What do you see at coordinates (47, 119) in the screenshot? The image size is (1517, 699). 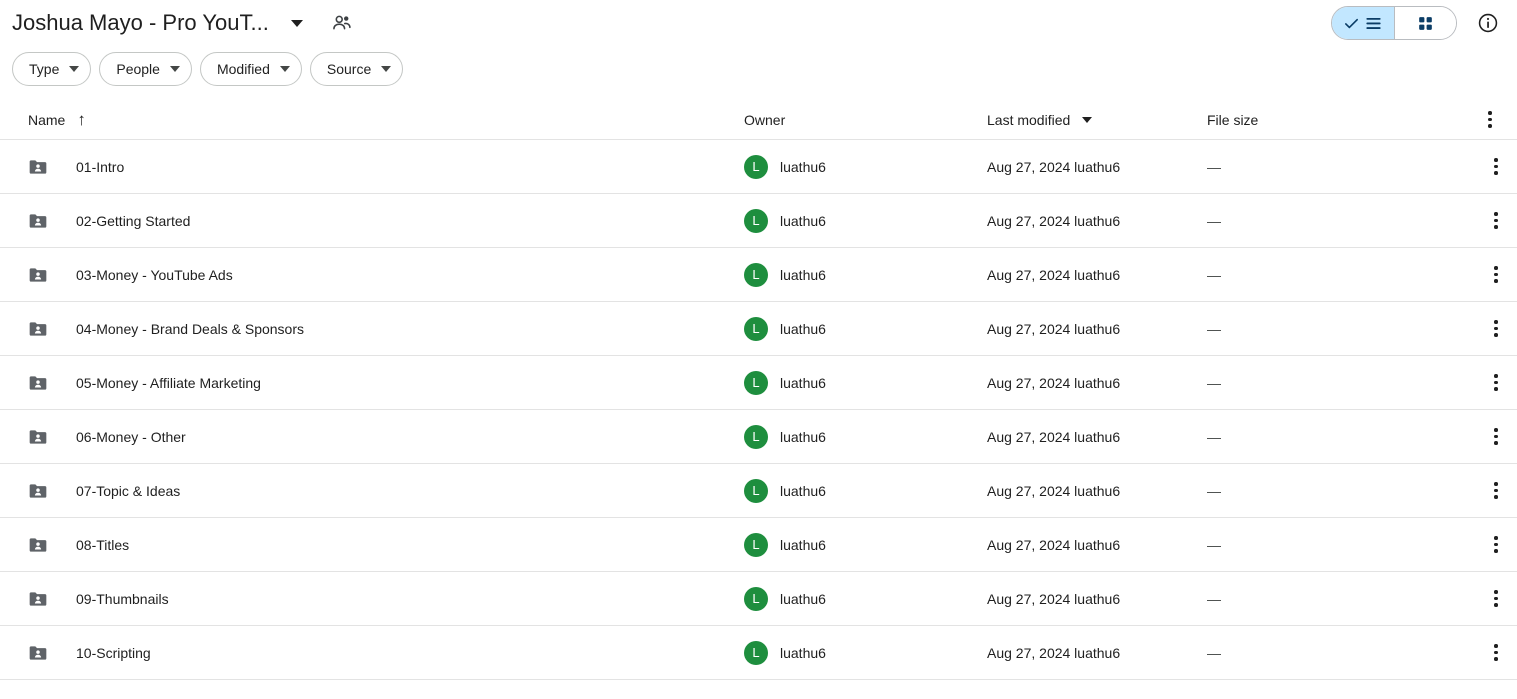 I see `column-header-name-label: Name` at bounding box center [47, 119].